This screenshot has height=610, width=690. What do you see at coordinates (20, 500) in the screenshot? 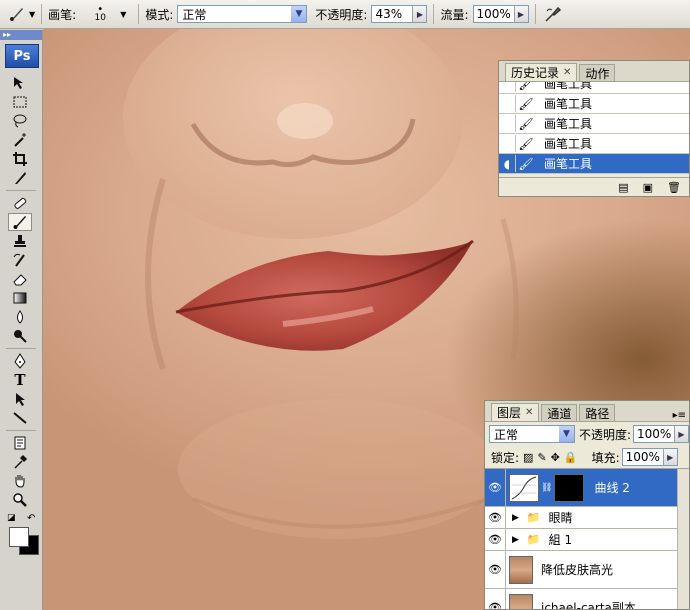
I see `zoom-tool-icon` at bounding box center [20, 500].